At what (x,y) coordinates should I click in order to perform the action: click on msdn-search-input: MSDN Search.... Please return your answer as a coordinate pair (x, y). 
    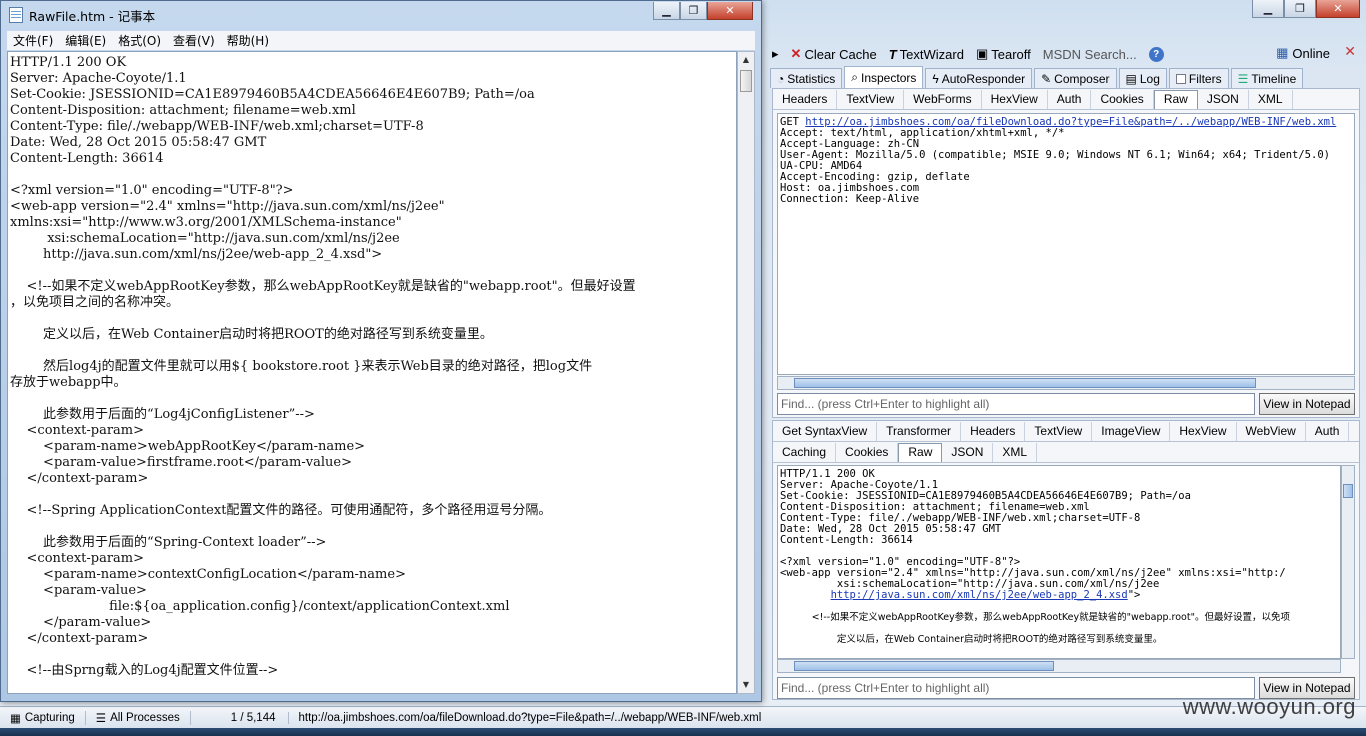
    Looking at the image, I should click on (1090, 54).